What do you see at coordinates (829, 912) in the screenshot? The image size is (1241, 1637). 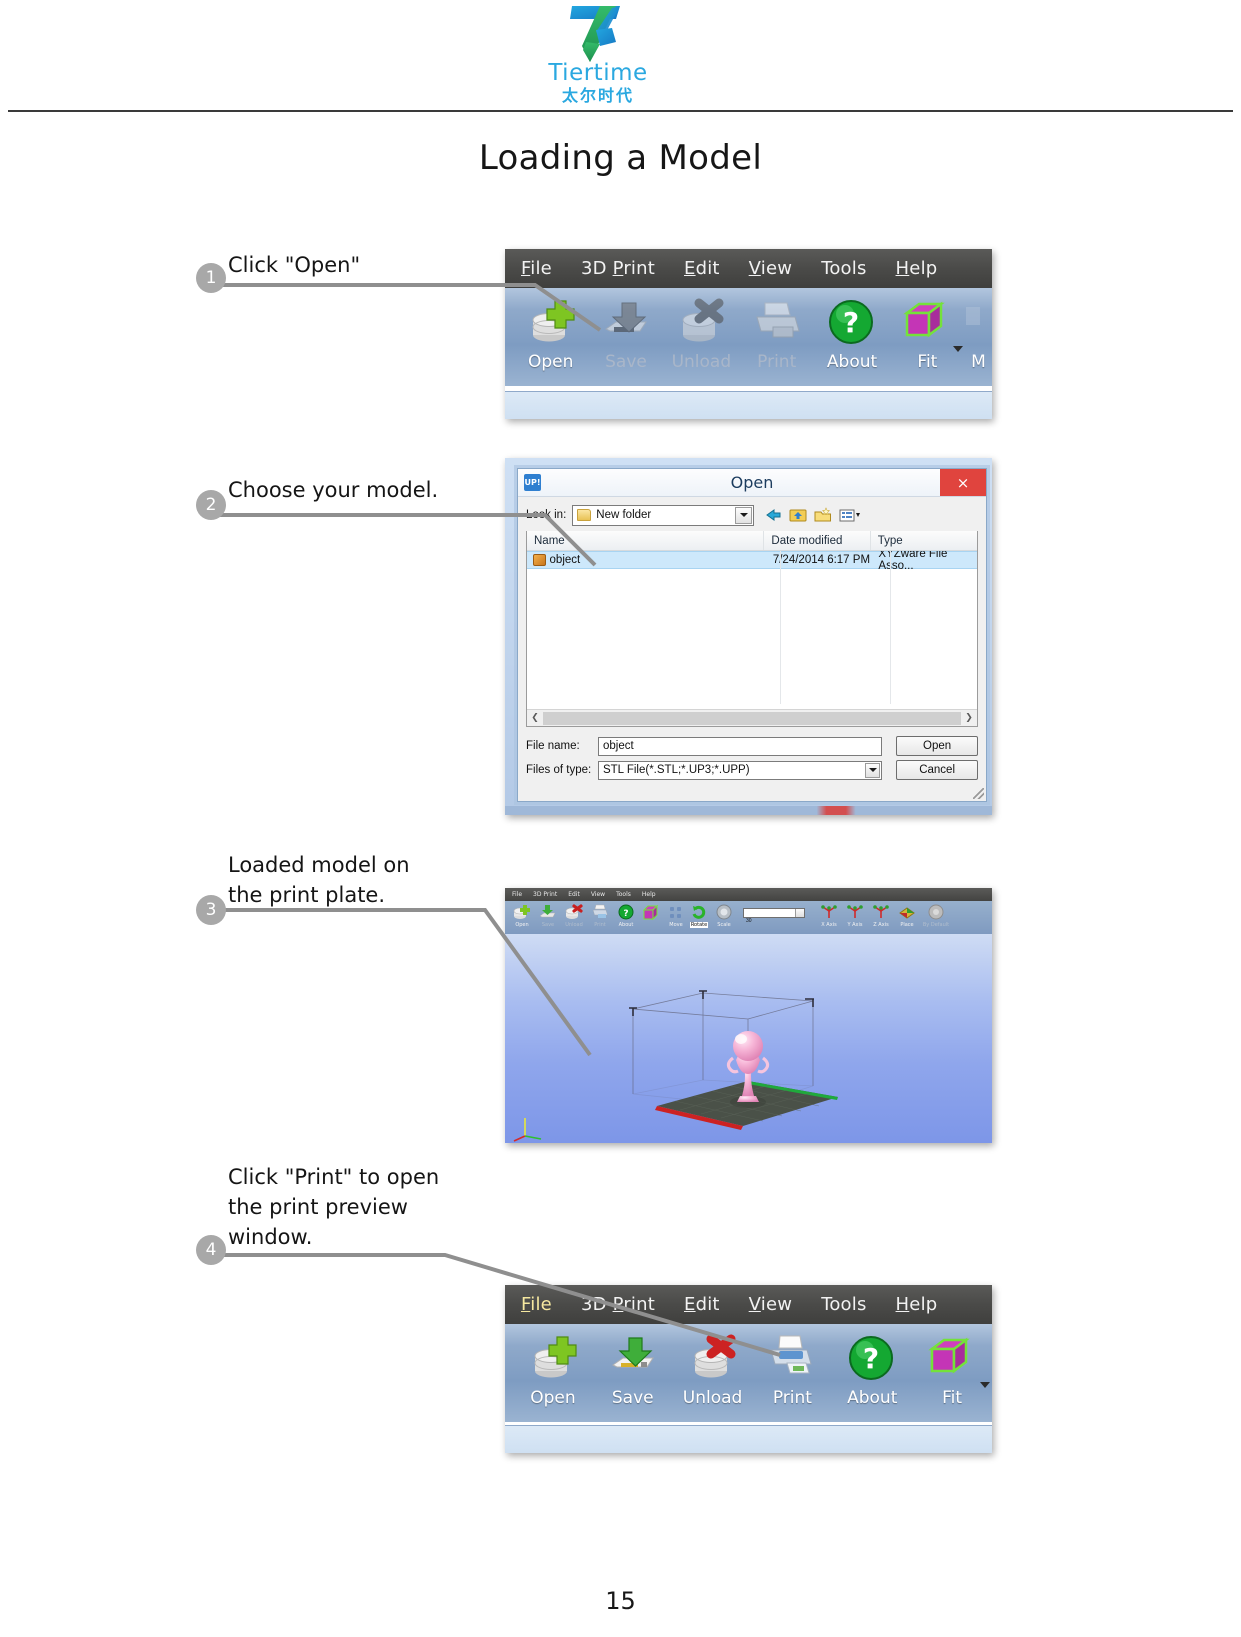 I see `x-axis-icon` at bounding box center [829, 912].